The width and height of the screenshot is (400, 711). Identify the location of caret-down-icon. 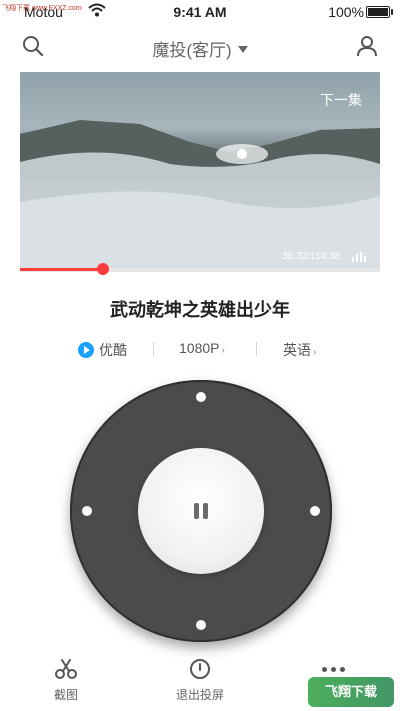
(242, 50).